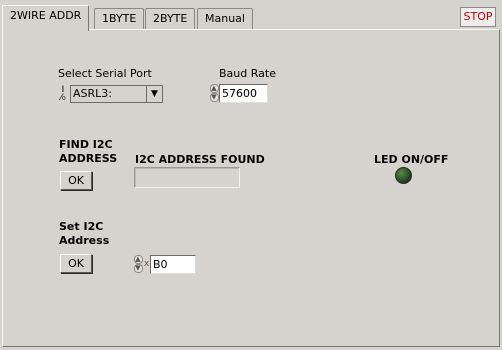  What do you see at coordinates (63, 94) in the screenshot?
I see `io-icon: I ⁄₀` at bounding box center [63, 94].